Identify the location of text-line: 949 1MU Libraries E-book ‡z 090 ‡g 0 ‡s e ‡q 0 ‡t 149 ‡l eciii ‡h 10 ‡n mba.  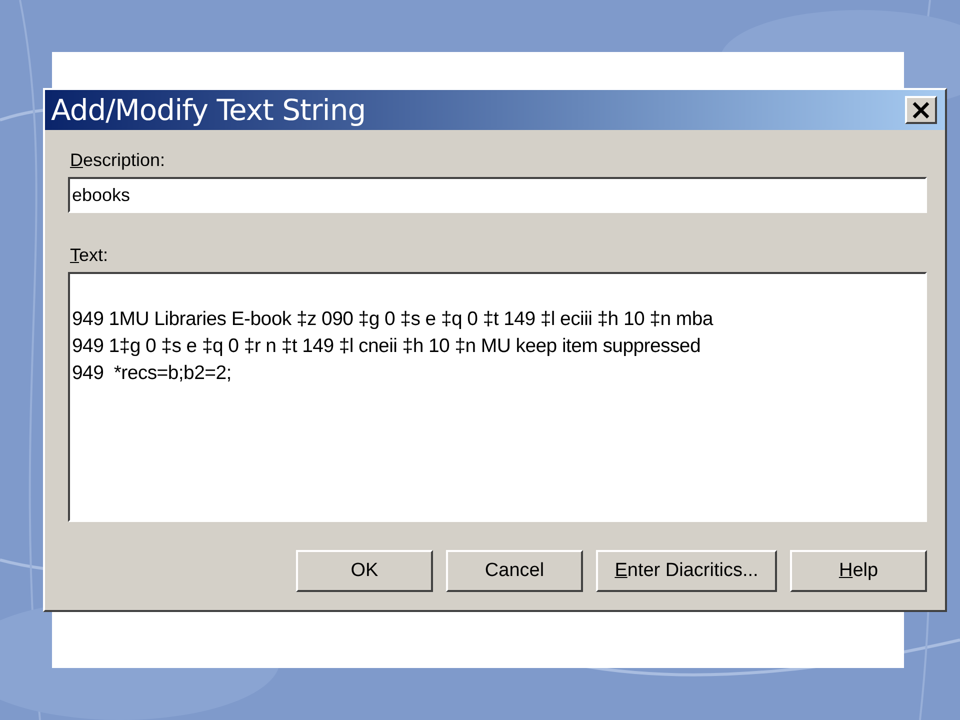
(393, 319).